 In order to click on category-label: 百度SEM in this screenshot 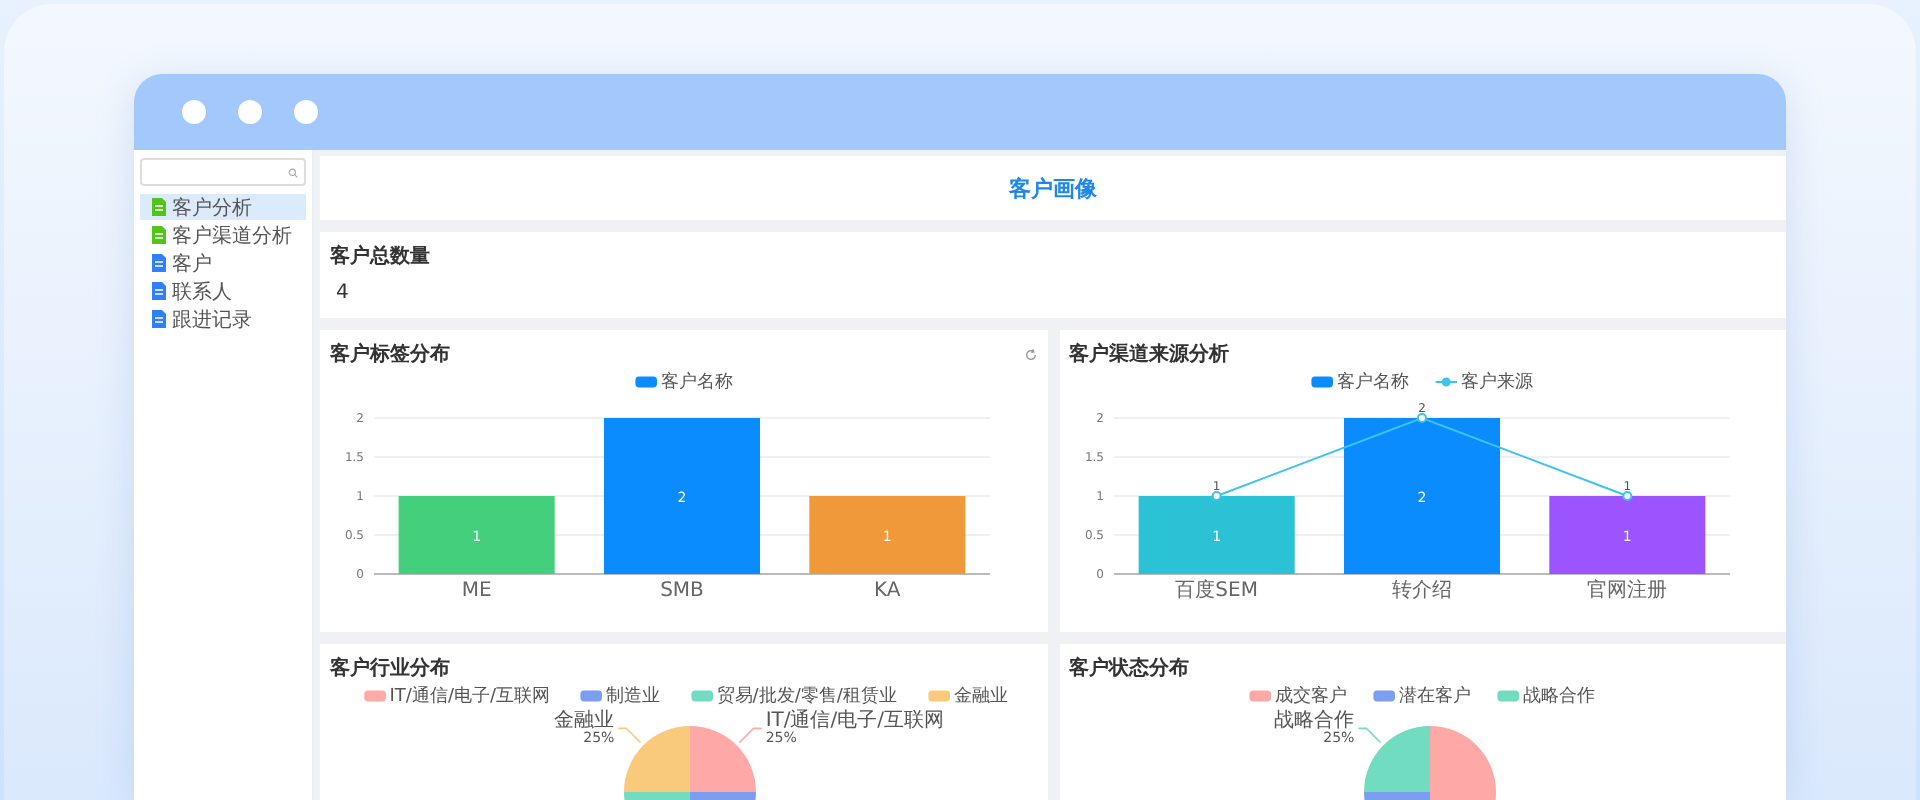, I will do `click(1215, 591)`.